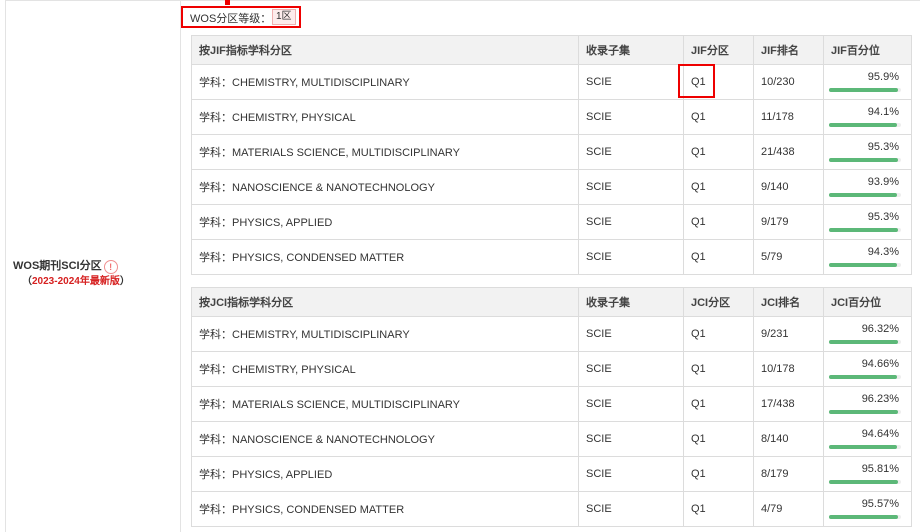 The height and width of the screenshot is (532, 920). I want to click on jci-header-percentile: JCI百分位, so click(867, 302).